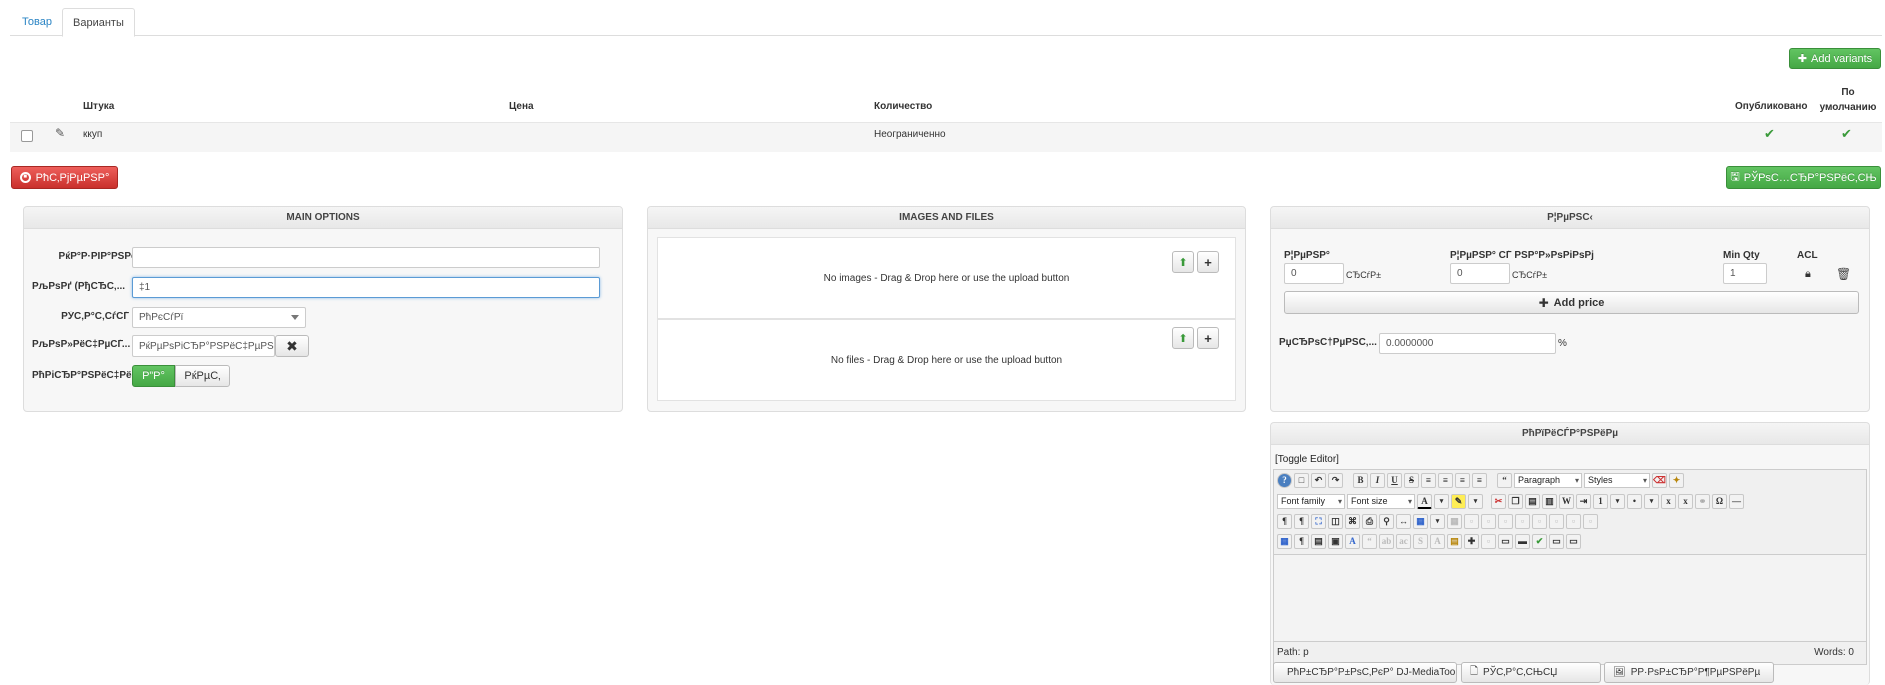 The height and width of the screenshot is (685, 1885). Describe the element at coordinates (1311, 501) in the screenshot. I see `font-family-select: Font family` at that location.